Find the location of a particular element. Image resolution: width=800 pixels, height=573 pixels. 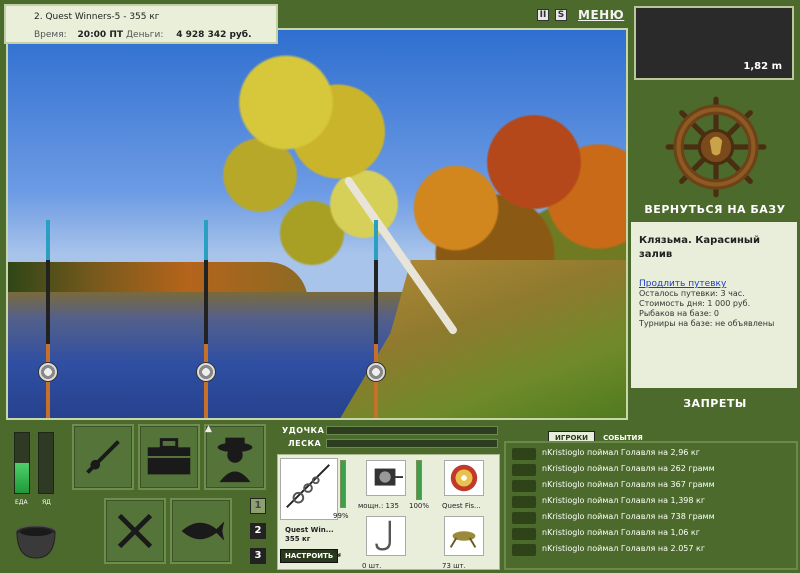

line-label: ЛЕСКА is located at coordinates (305, 443).